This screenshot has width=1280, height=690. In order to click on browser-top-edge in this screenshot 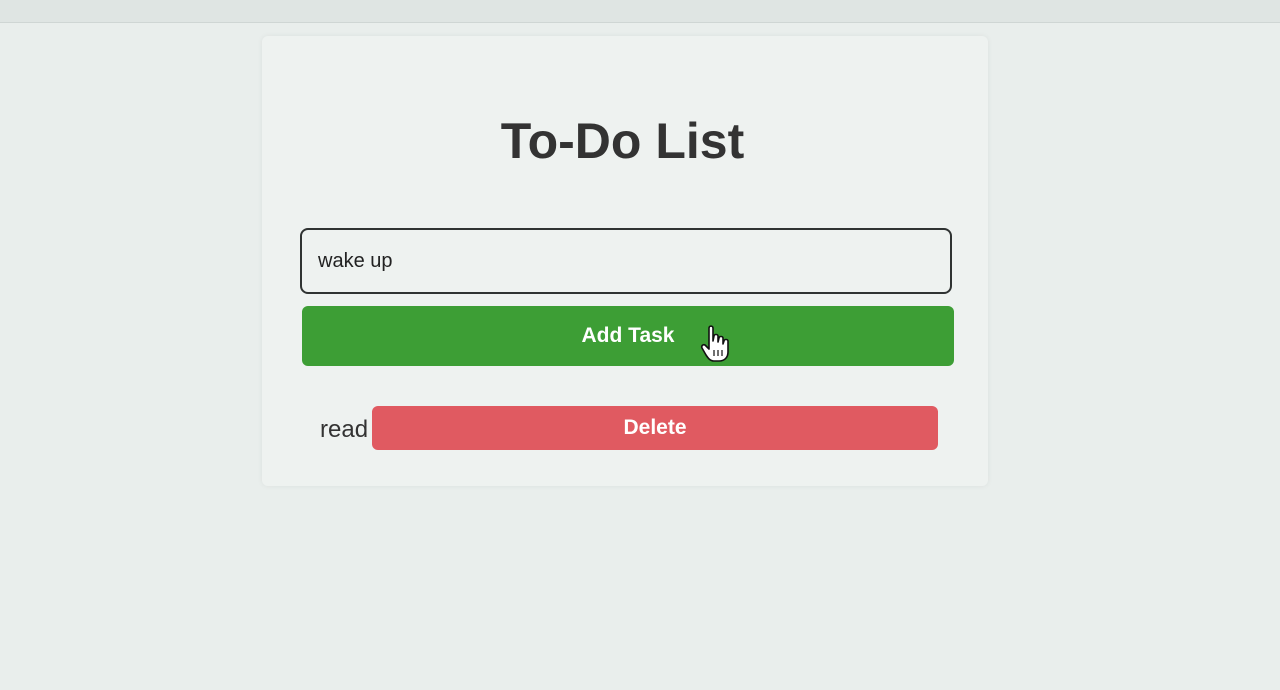, I will do `click(640, 11)`.